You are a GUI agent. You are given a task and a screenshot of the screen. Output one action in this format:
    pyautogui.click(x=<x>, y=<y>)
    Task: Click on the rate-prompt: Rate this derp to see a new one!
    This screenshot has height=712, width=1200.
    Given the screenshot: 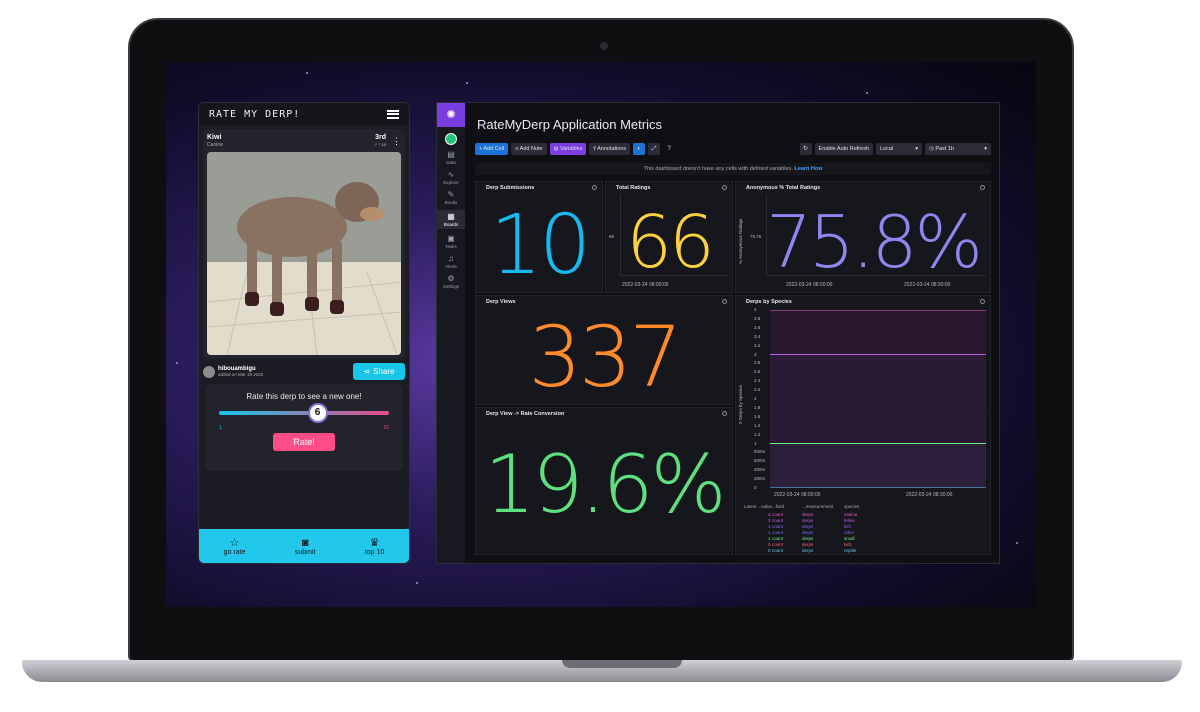 What is the action you would take?
    pyautogui.click(x=304, y=396)
    